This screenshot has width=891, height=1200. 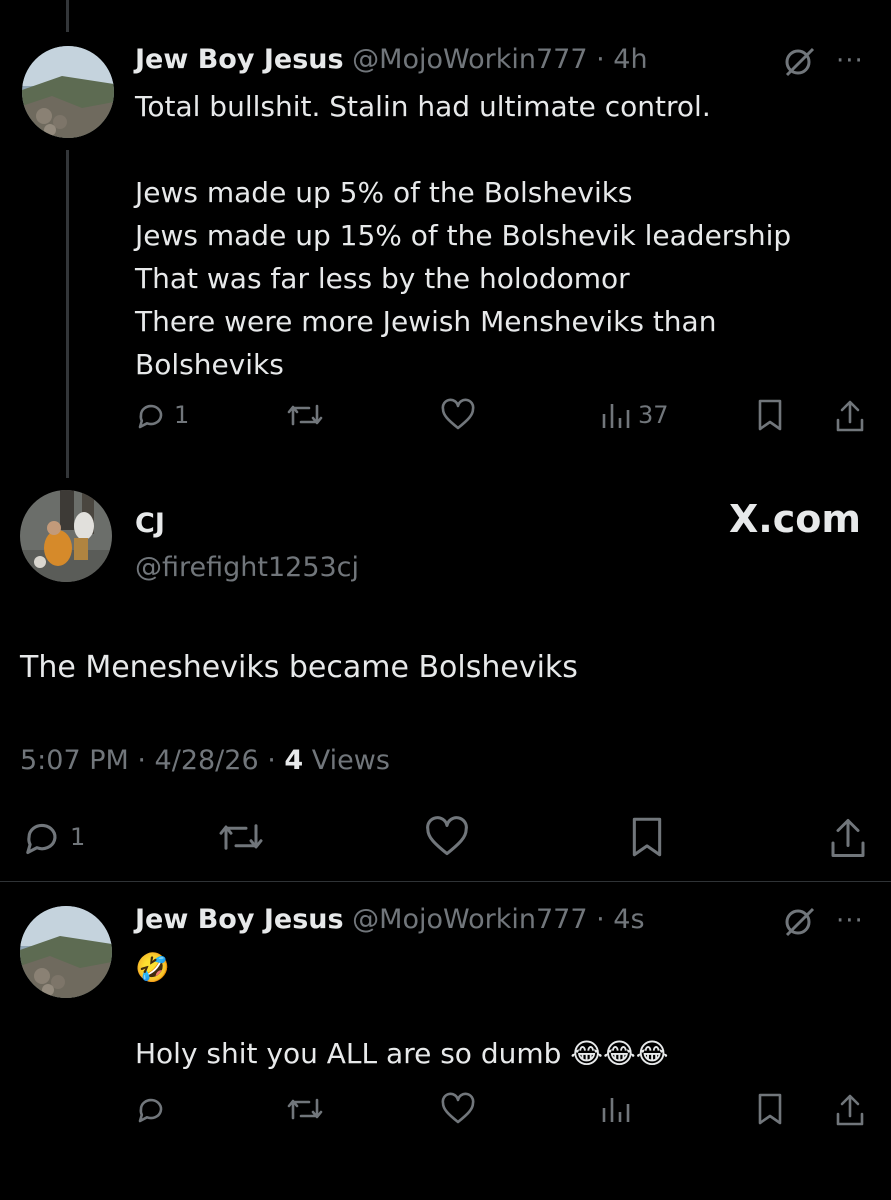 I want to click on views-count: 4, so click(x=294, y=760).